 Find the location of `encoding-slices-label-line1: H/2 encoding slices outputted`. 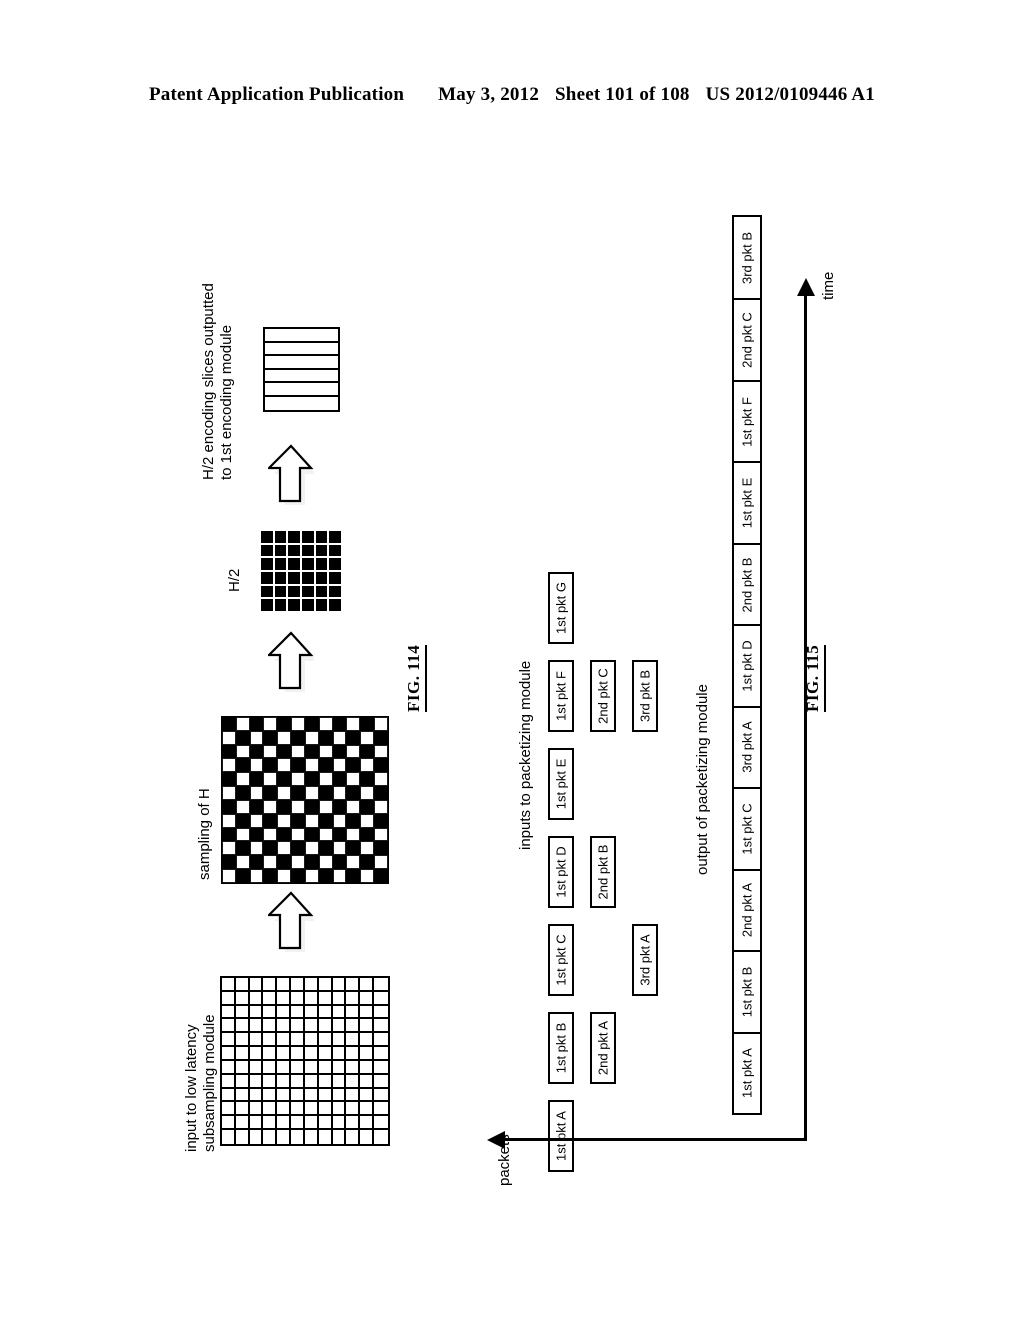

encoding-slices-label-line1: H/2 encoding slices outputted is located at coordinates (208, 381).